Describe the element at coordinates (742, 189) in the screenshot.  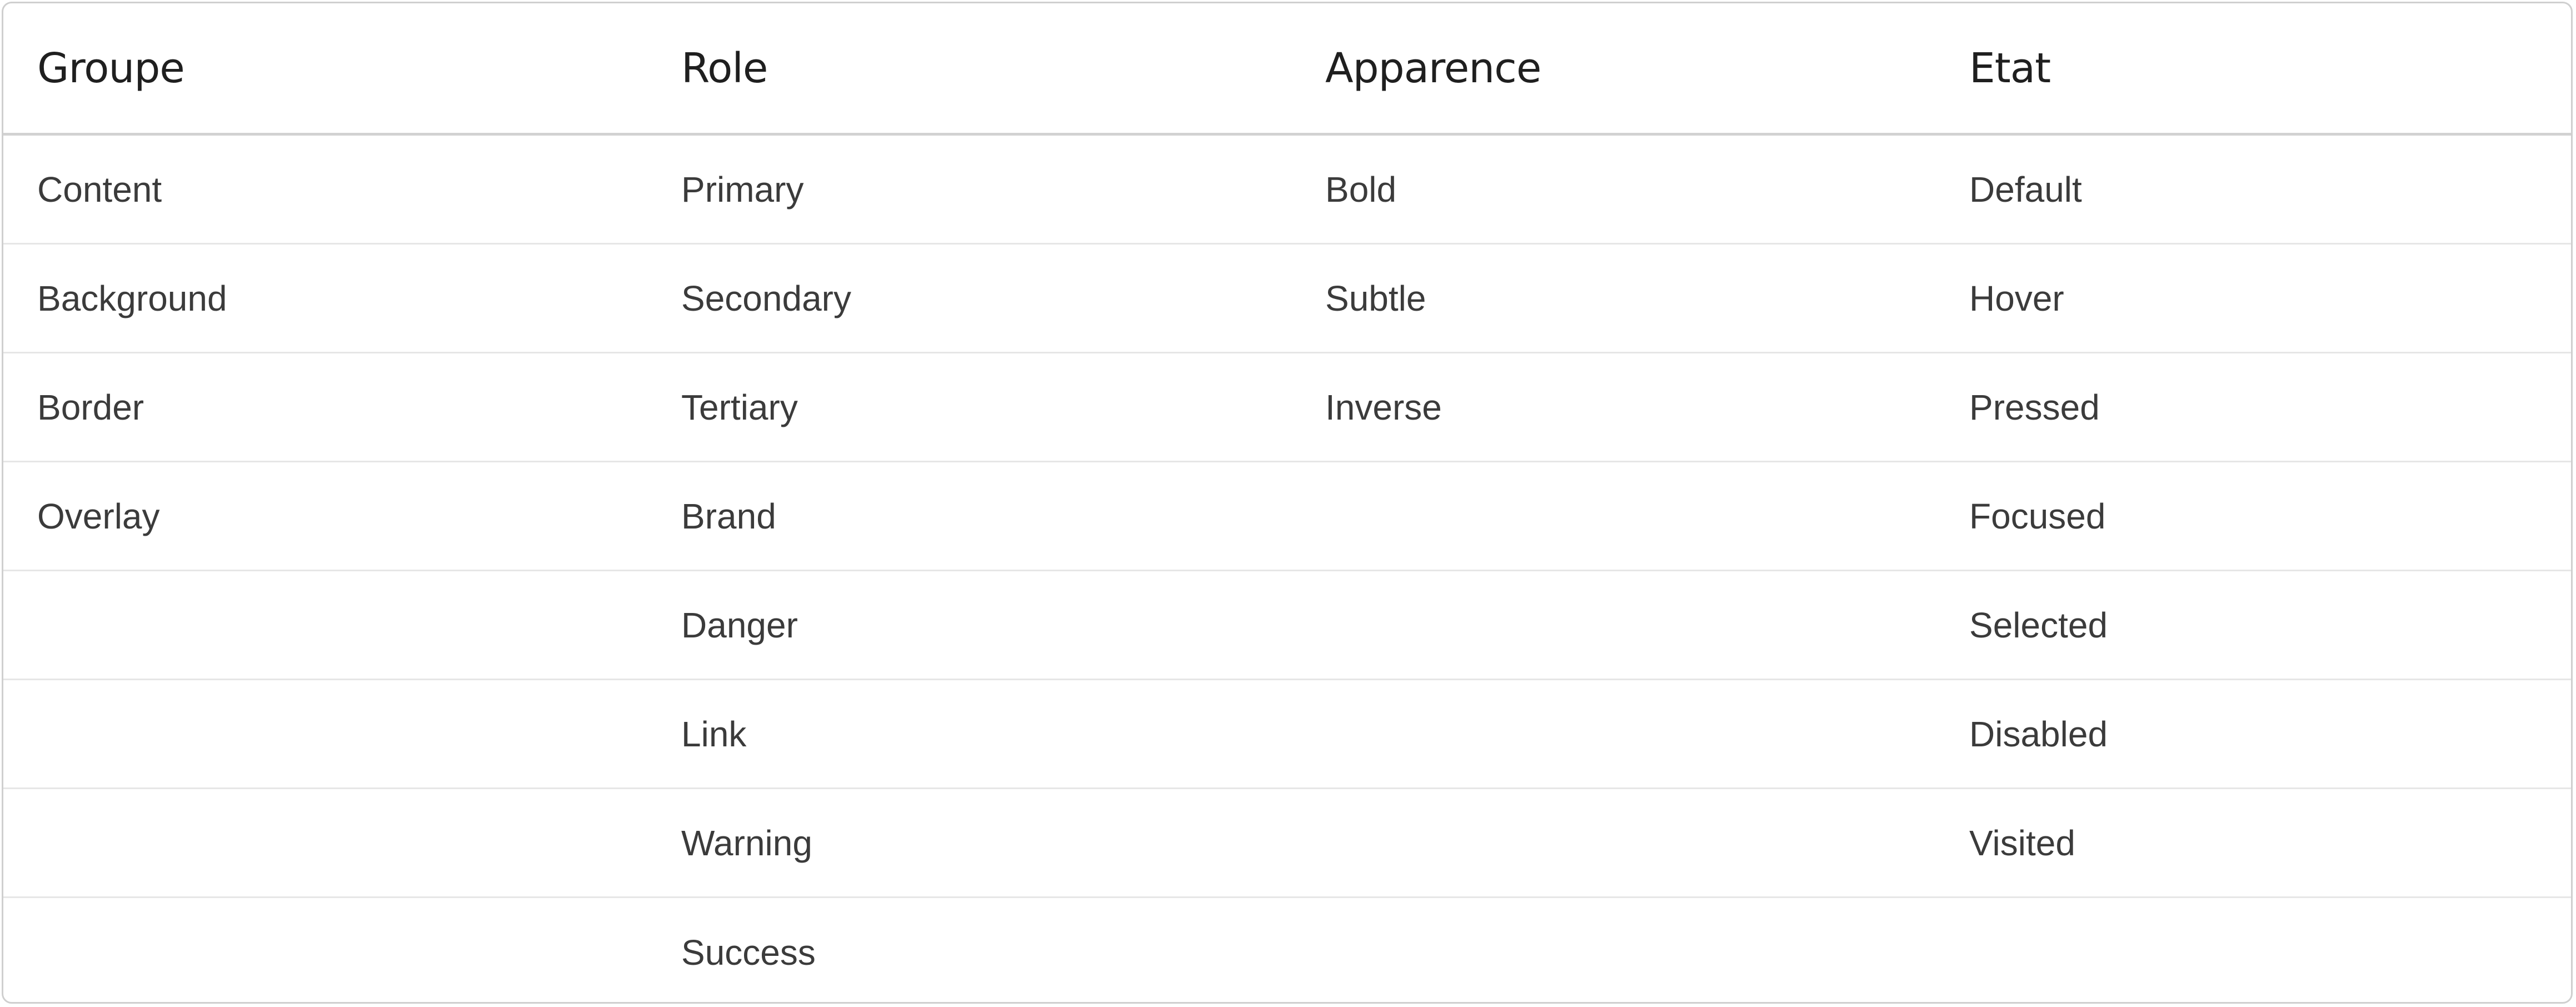
I see `cell-role: Primary` at that location.